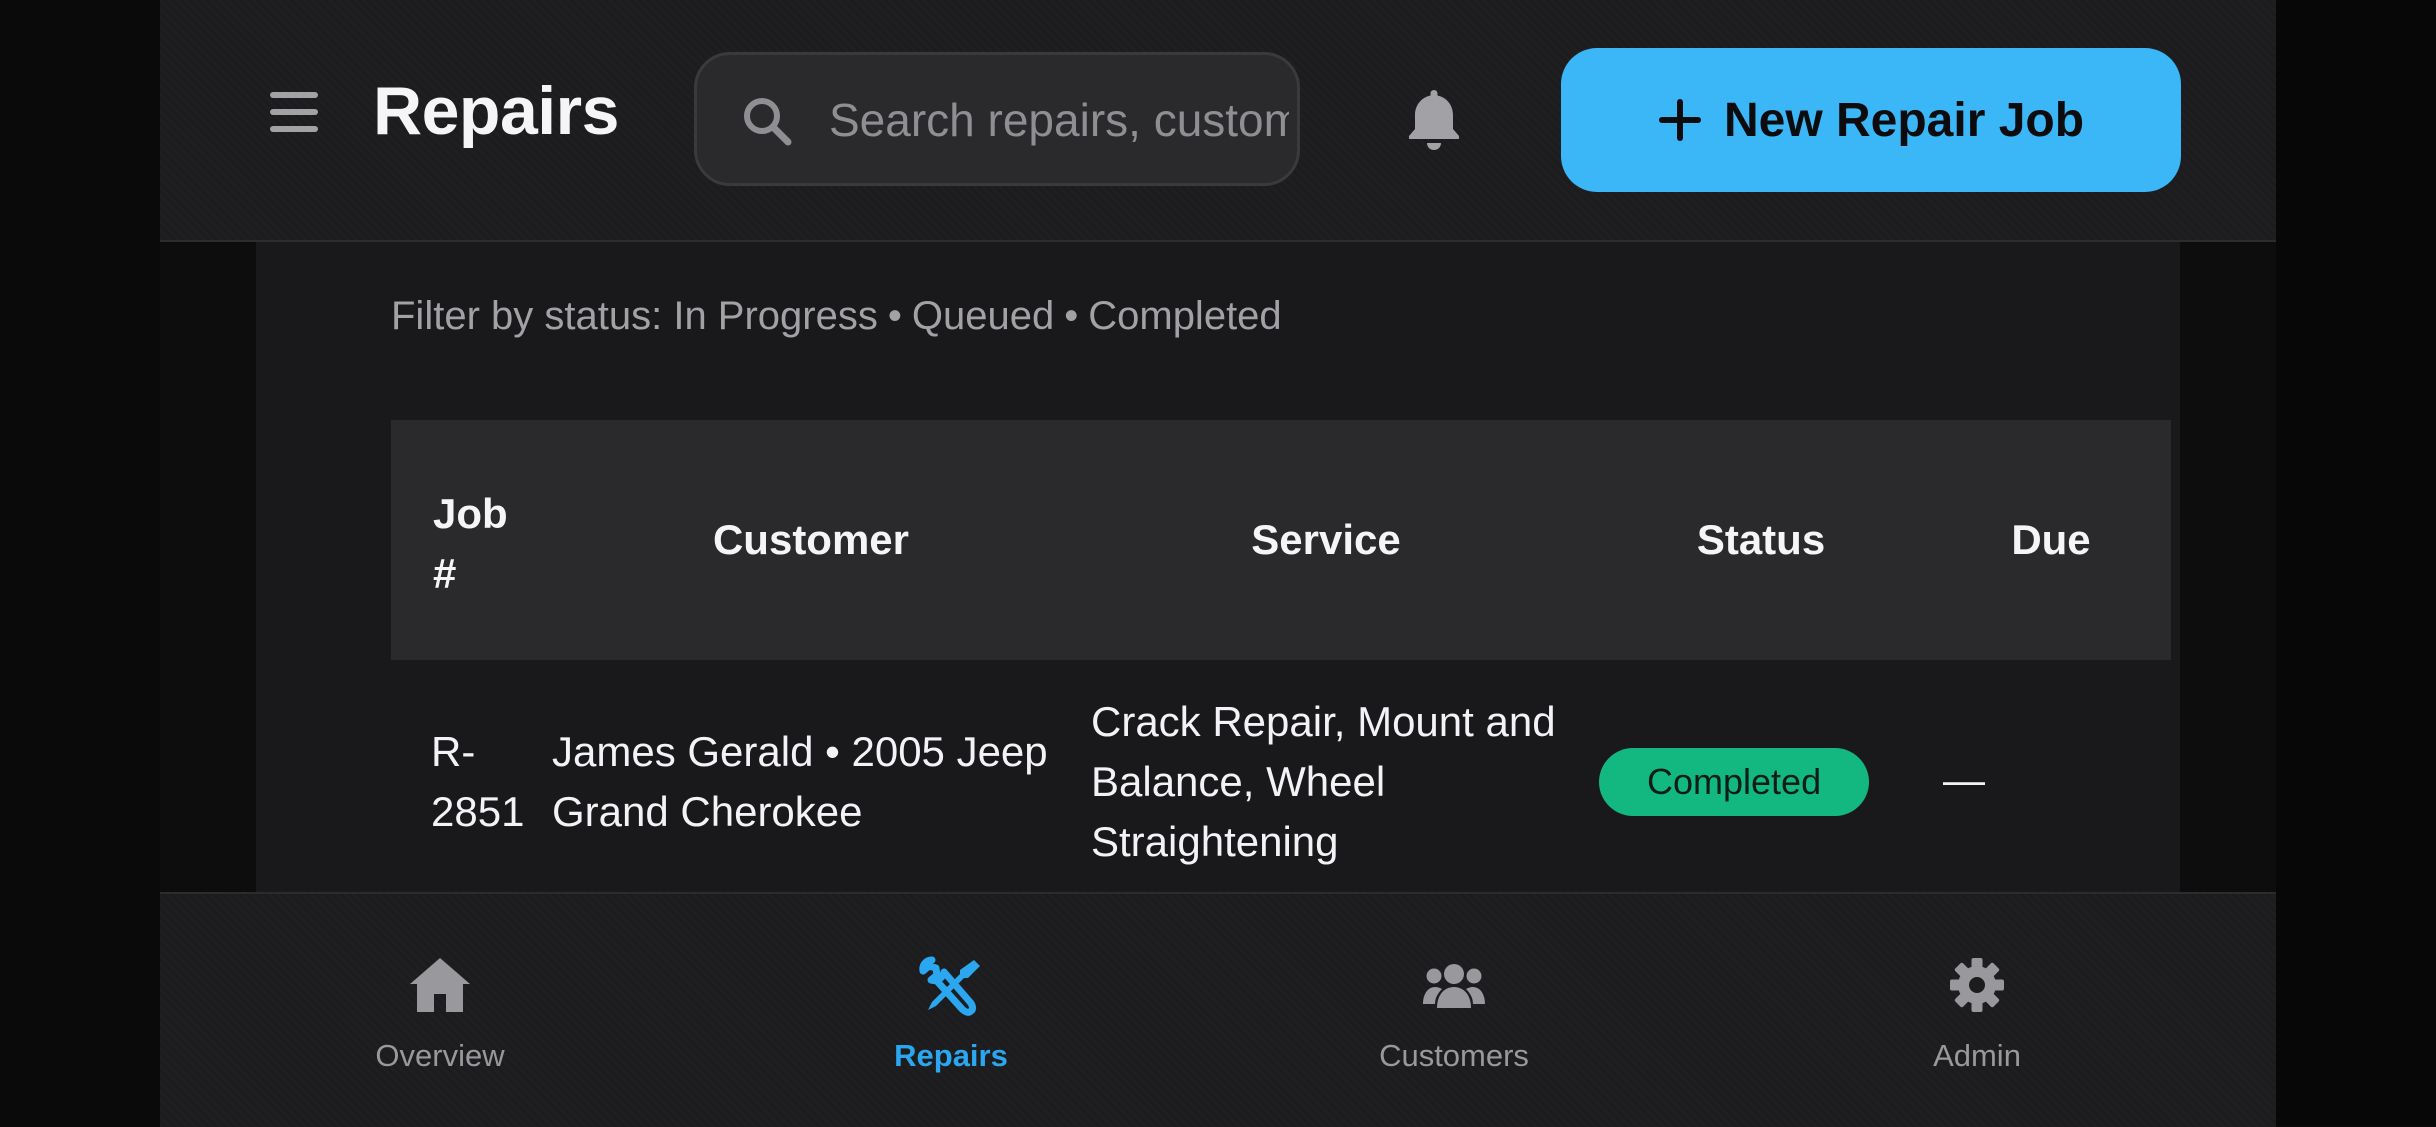 Image resolution: width=2436 pixels, height=1127 pixels. What do you see at coordinates (811, 540) in the screenshot?
I see `column-header-customer: Customer` at bounding box center [811, 540].